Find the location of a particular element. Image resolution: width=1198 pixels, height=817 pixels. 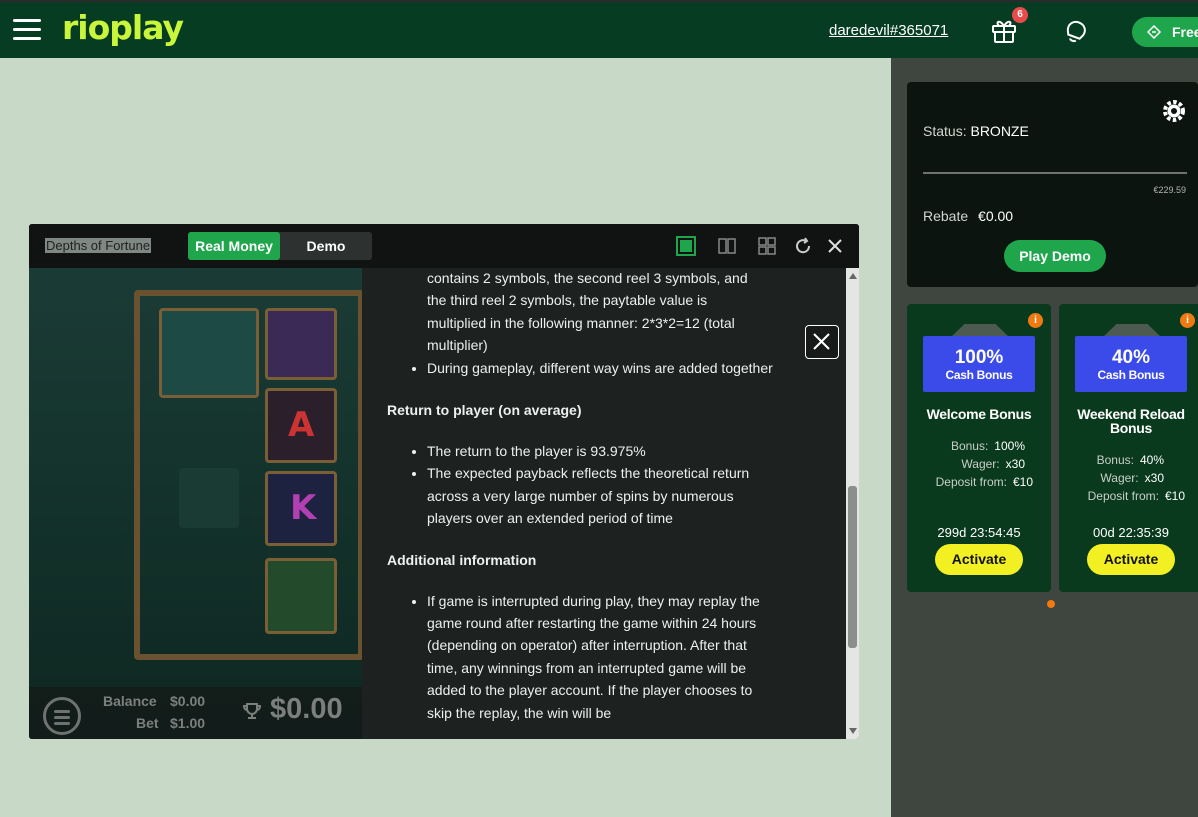

rebate-row: Rebate €0.00 is located at coordinates (968, 216).